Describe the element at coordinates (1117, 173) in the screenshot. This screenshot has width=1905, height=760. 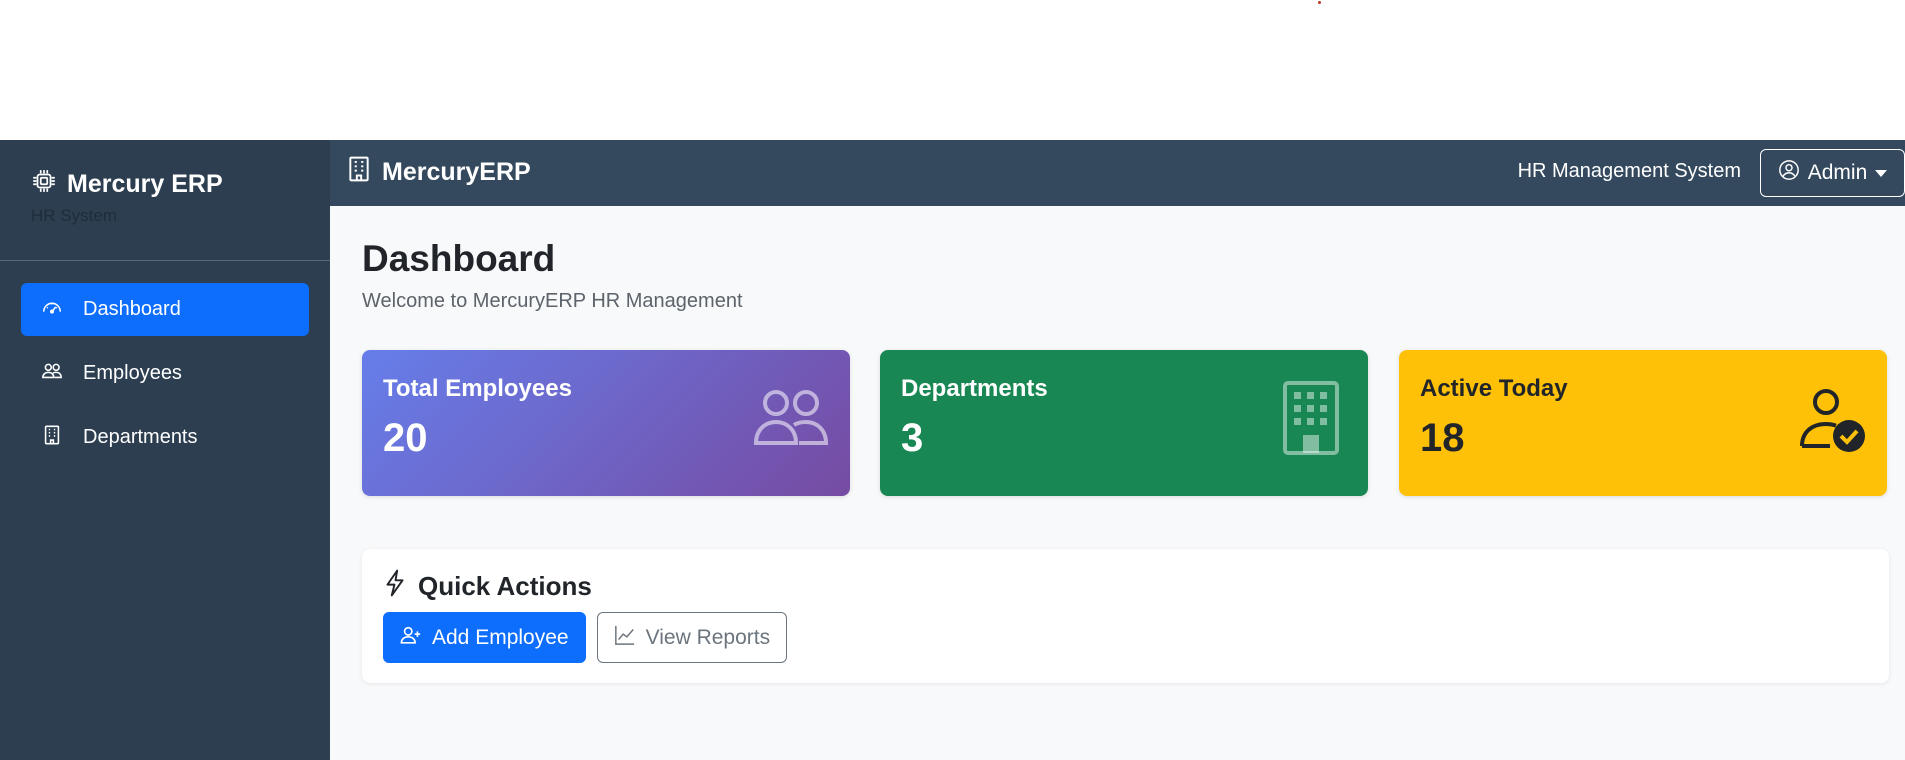
I see `top-navbar: MercuryERP HR Management System Admin` at that location.